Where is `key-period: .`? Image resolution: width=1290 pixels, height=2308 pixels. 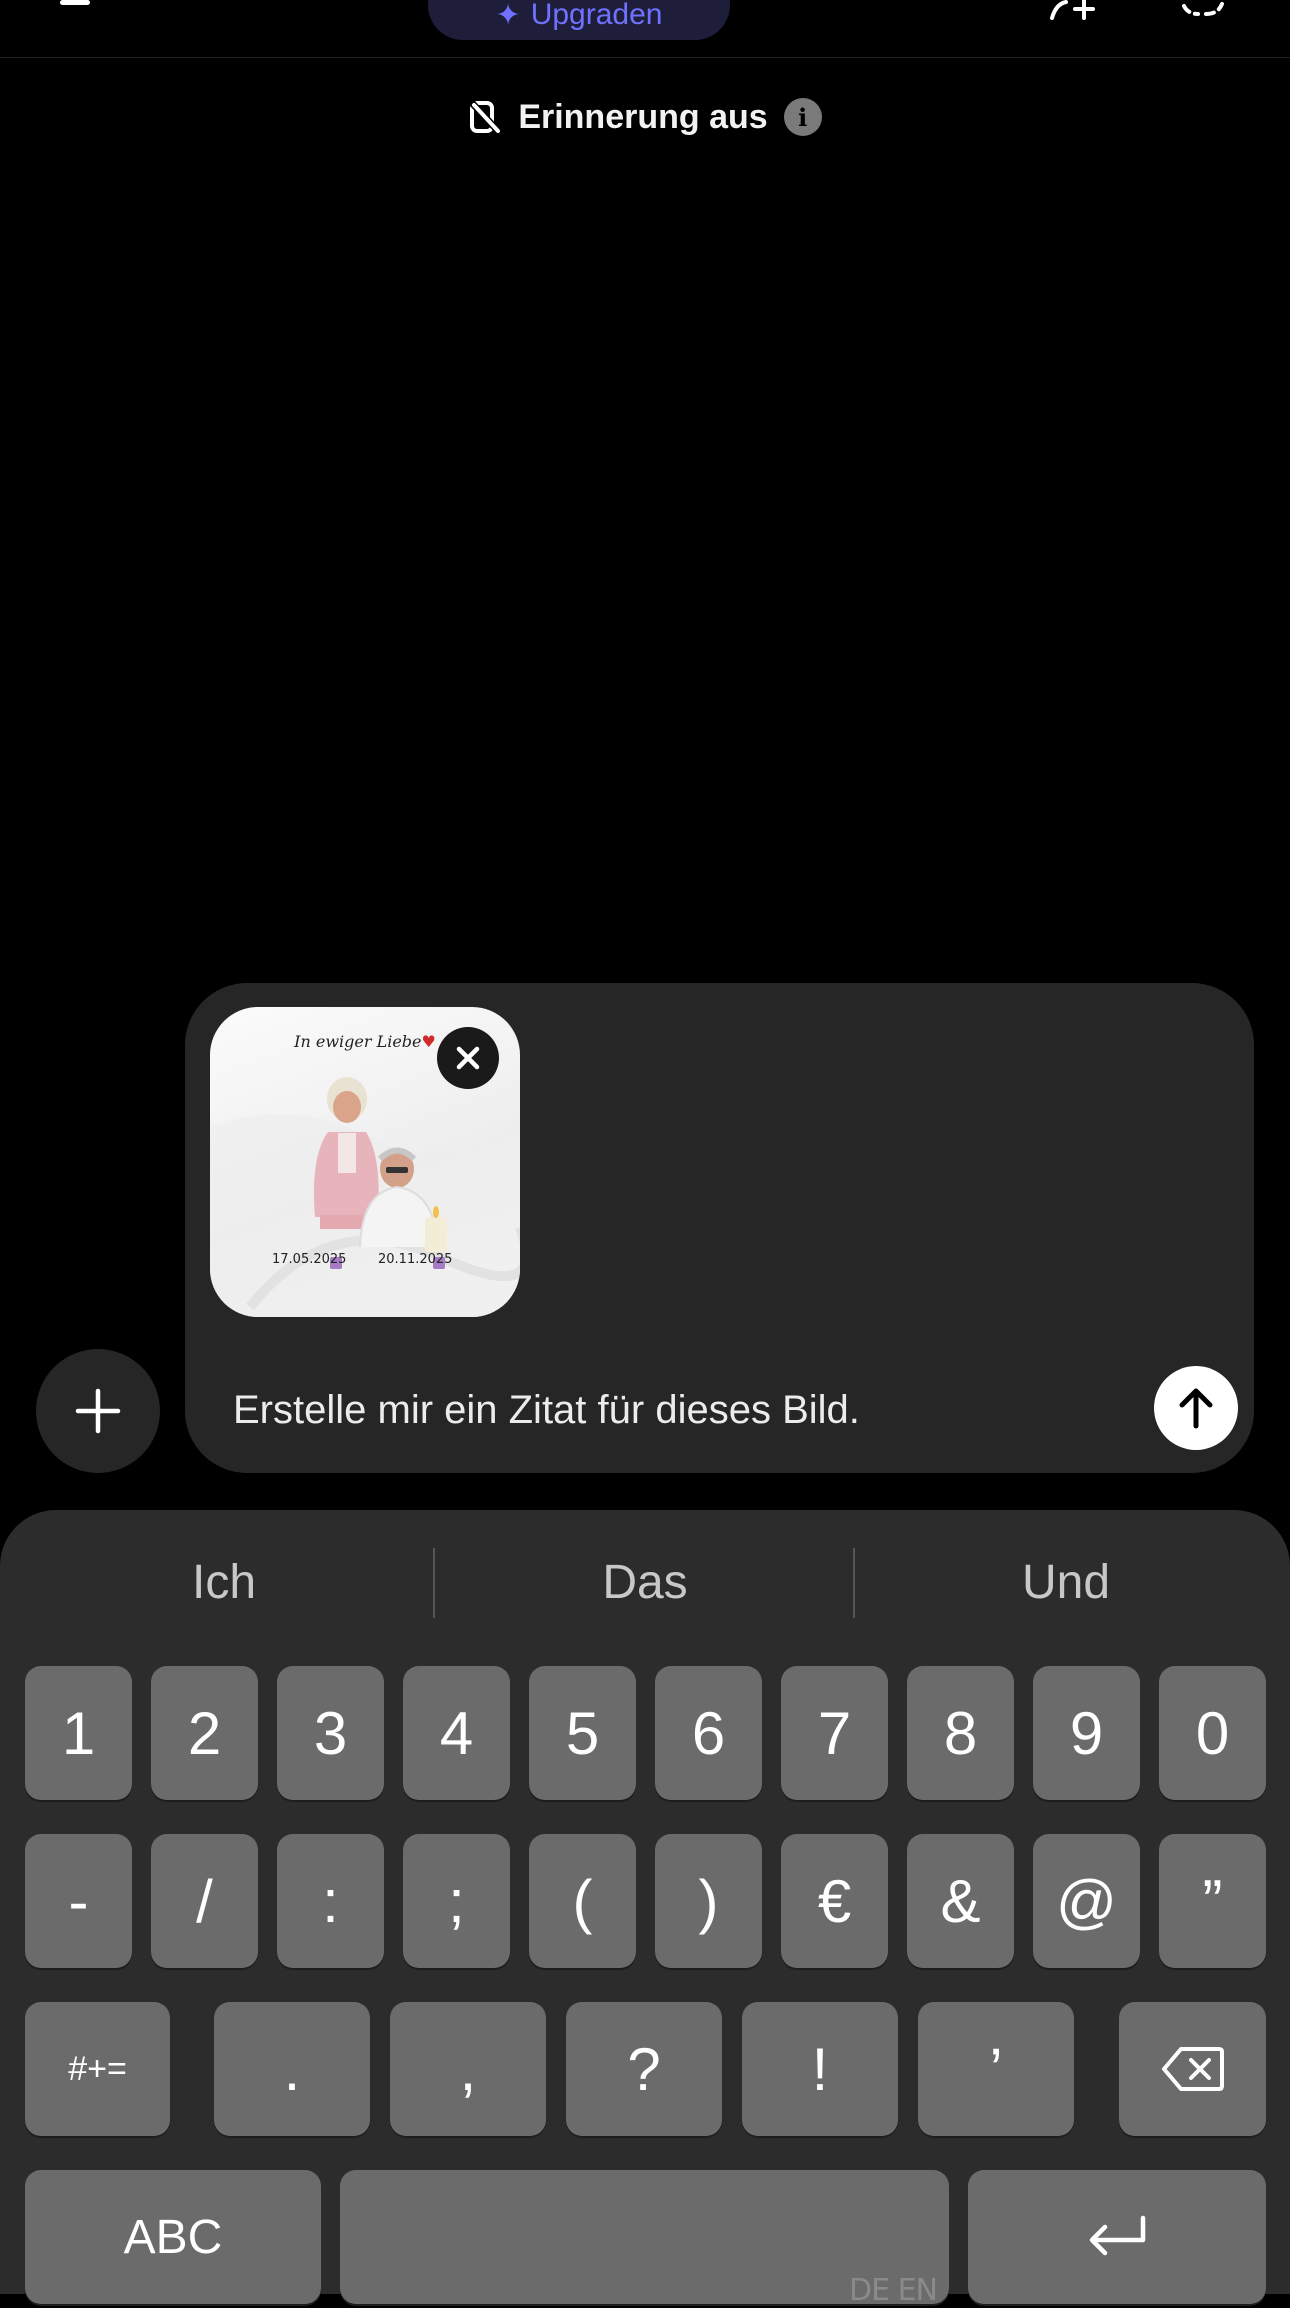
key-period: . is located at coordinates (292, 2069).